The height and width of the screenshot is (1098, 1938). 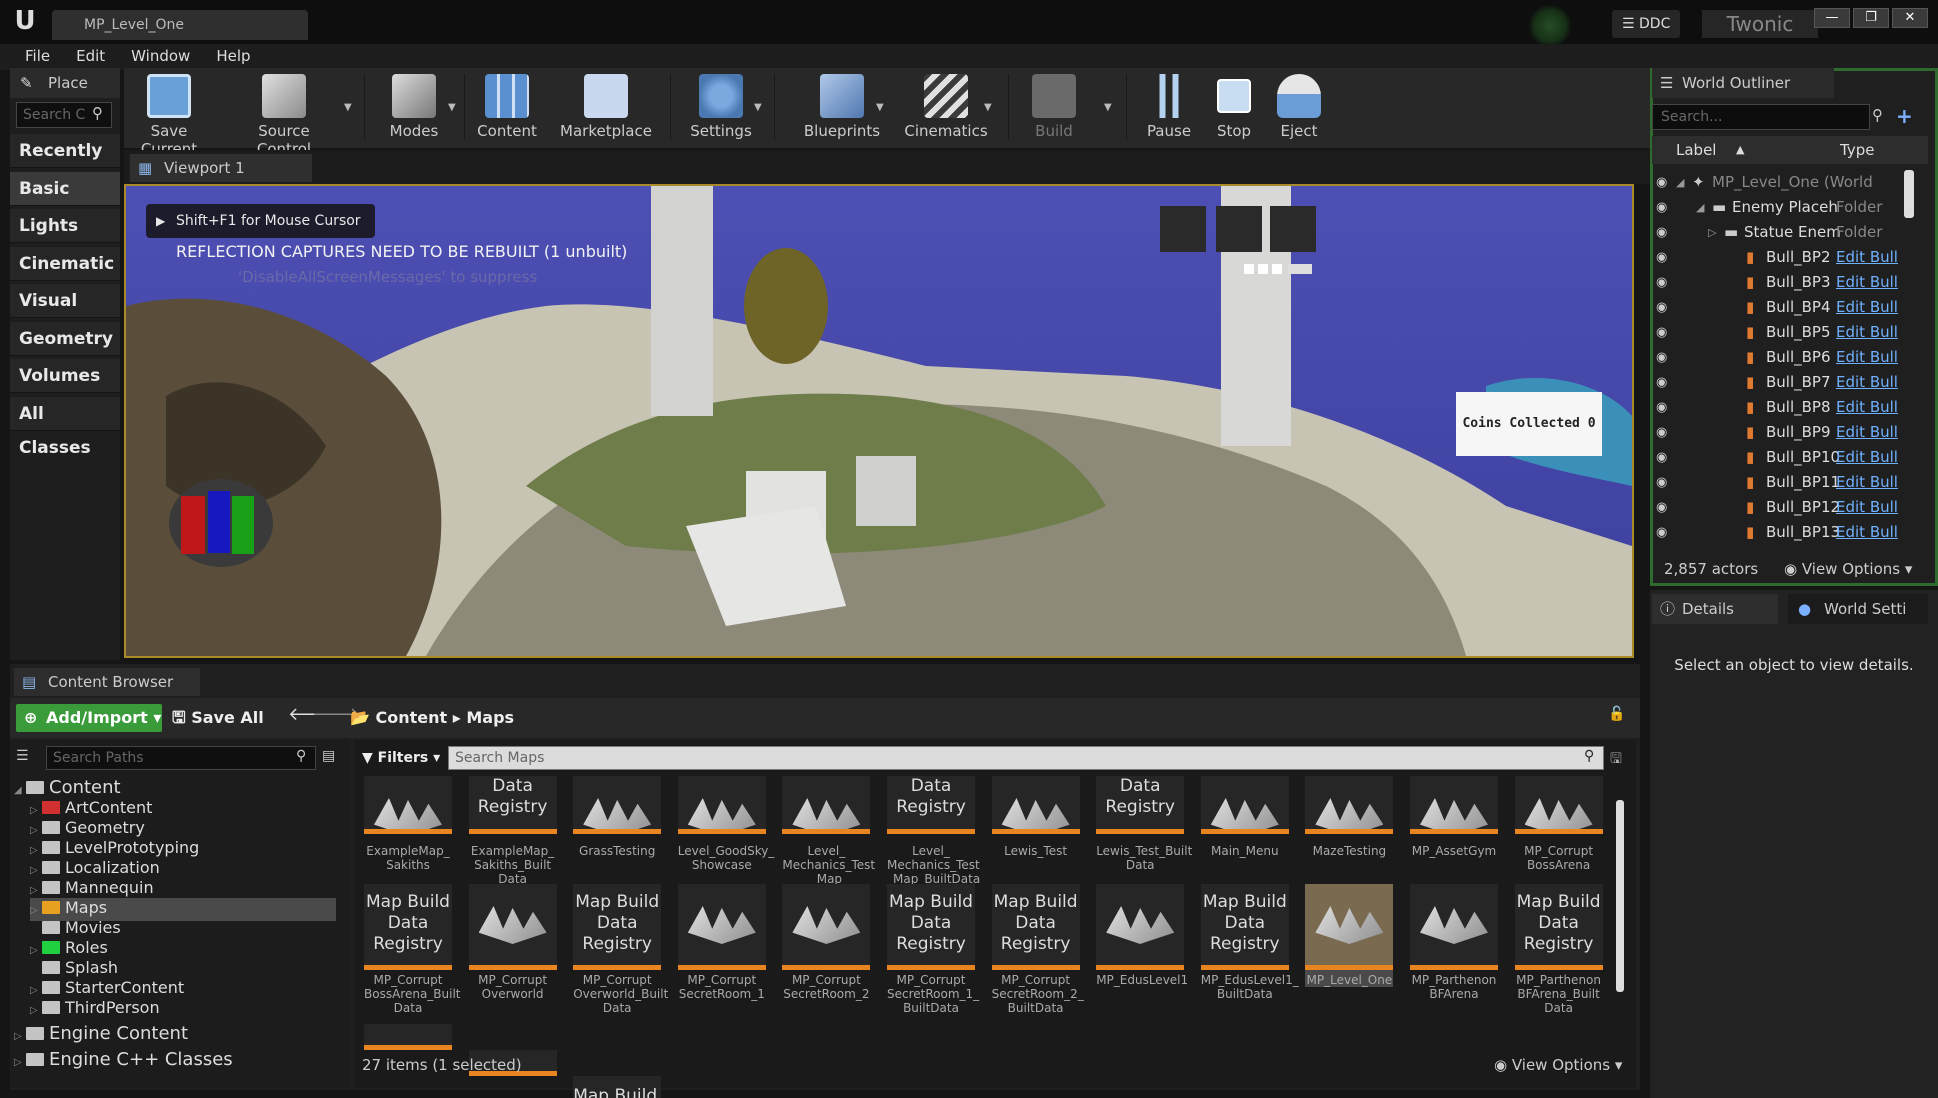 What do you see at coordinates (65, 376) in the screenshot?
I see `place-category-item: Volumes` at bounding box center [65, 376].